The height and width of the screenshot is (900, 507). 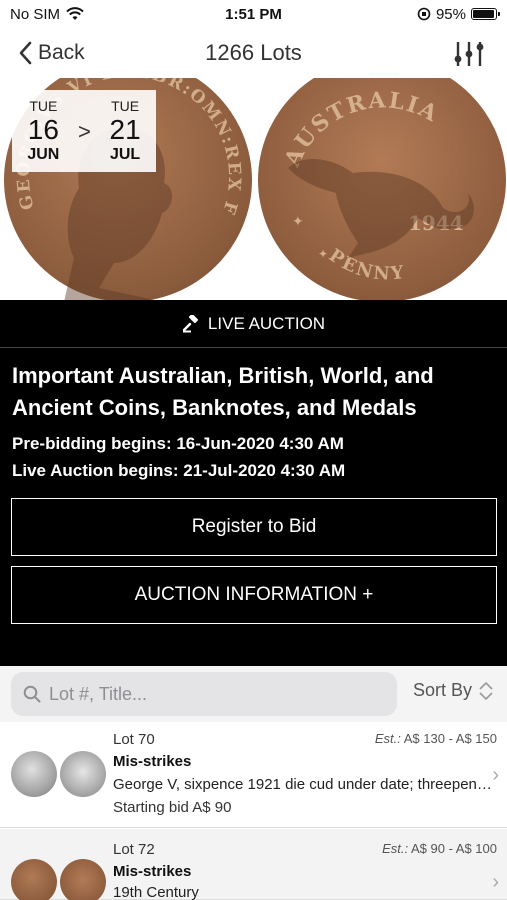 What do you see at coordinates (156, 892) in the screenshot?
I see `lot-description: 19th Century` at bounding box center [156, 892].